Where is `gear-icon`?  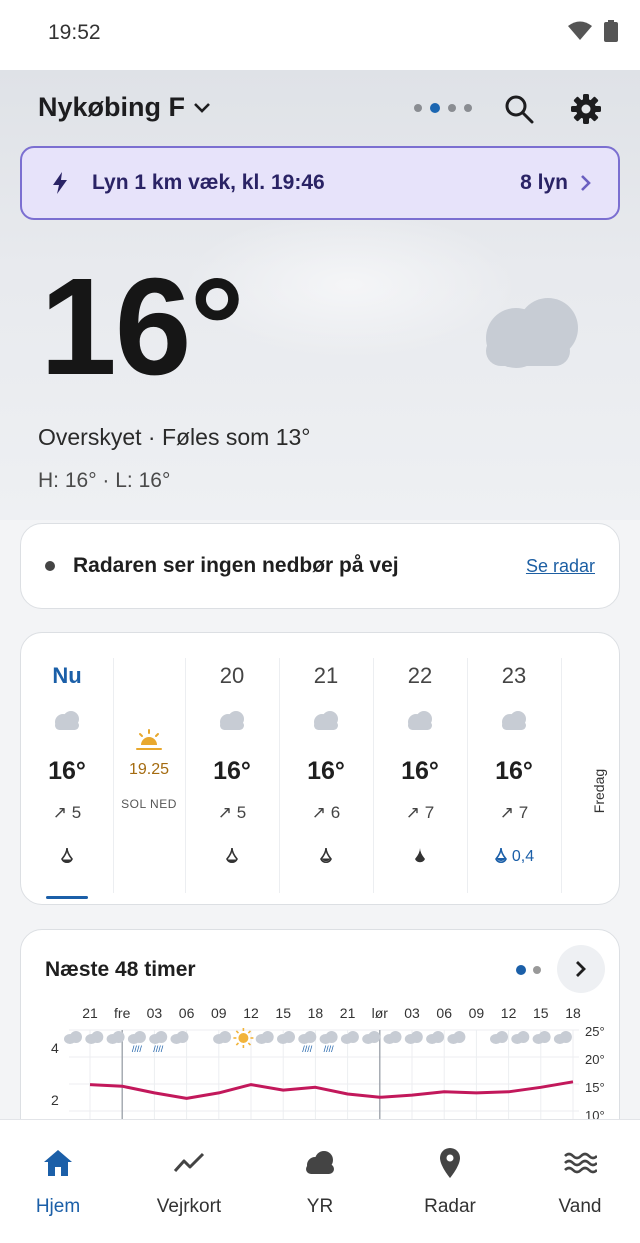
gear-icon is located at coordinates (586, 109).